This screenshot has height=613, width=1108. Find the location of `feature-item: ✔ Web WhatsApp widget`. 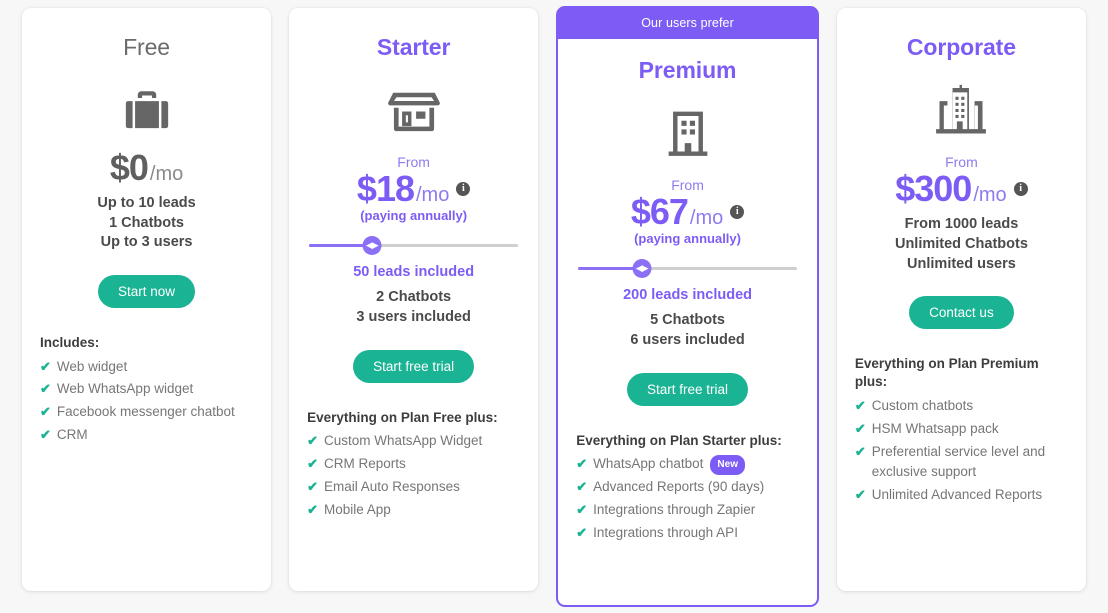

feature-item: ✔ Web WhatsApp widget is located at coordinates (146, 389).